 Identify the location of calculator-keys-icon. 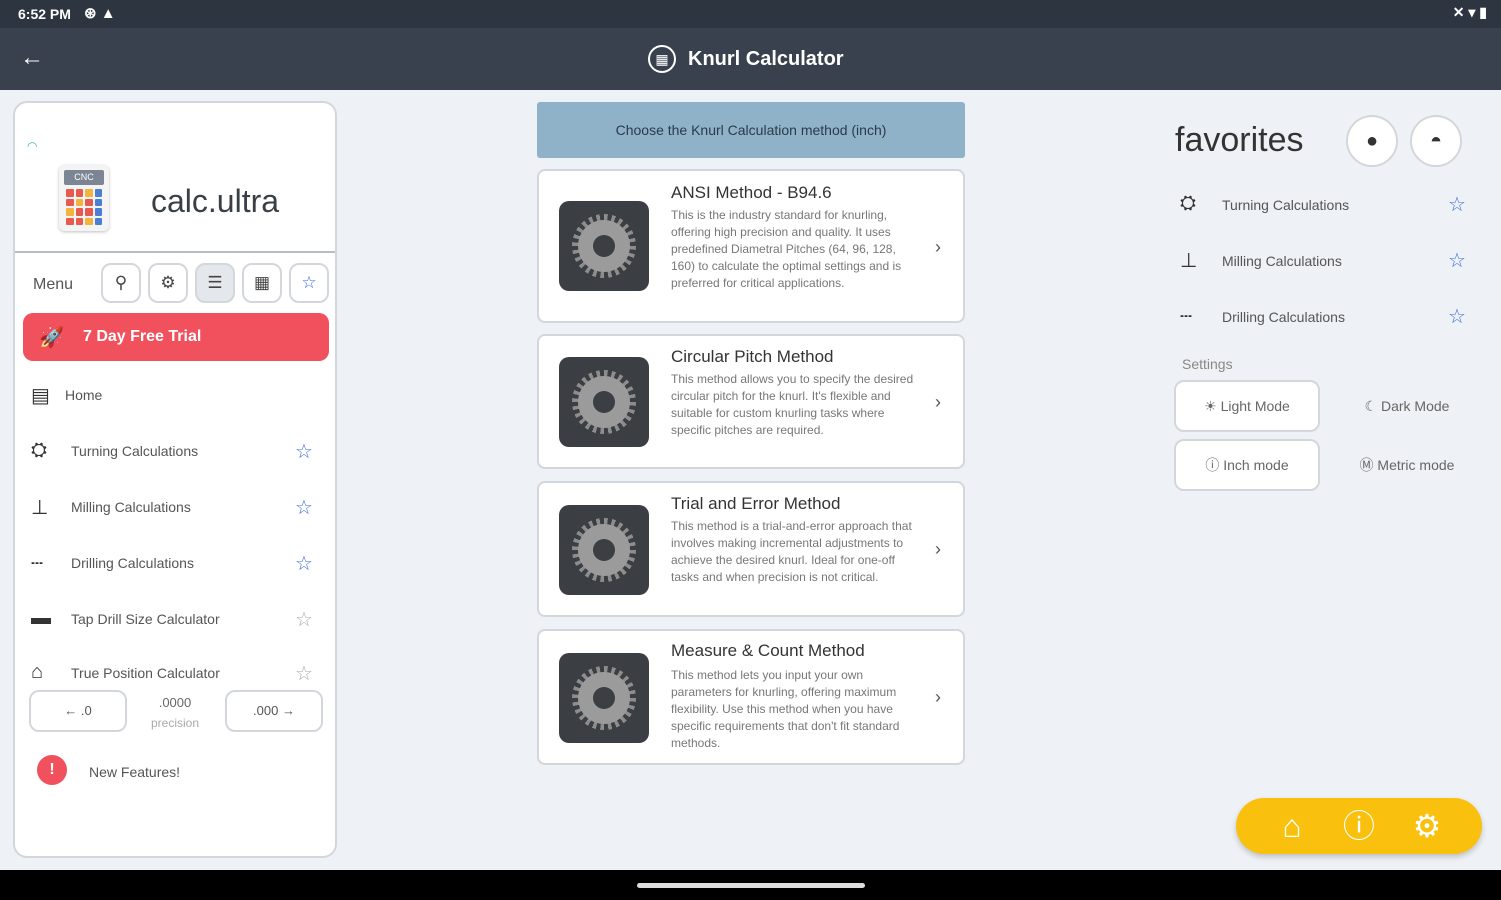
(84, 207).